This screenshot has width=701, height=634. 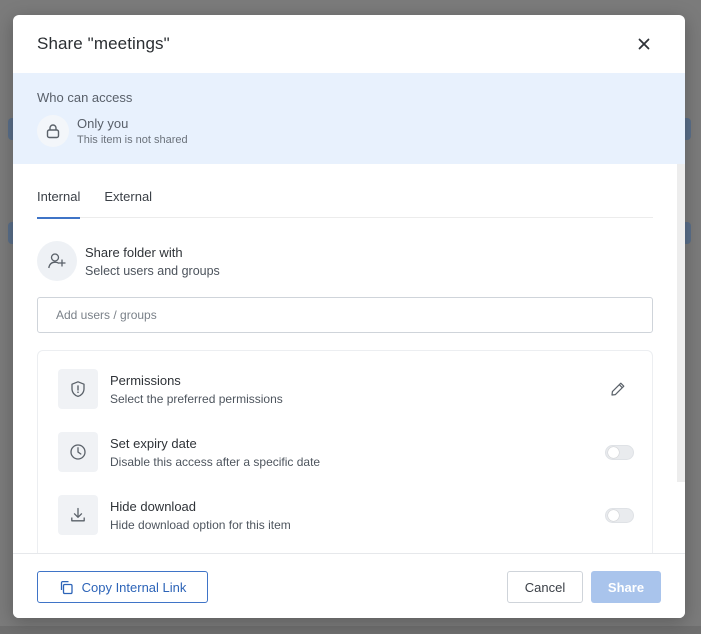 I want to click on copy-internal-link-button: Copy Internal Link, so click(x=122, y=587).